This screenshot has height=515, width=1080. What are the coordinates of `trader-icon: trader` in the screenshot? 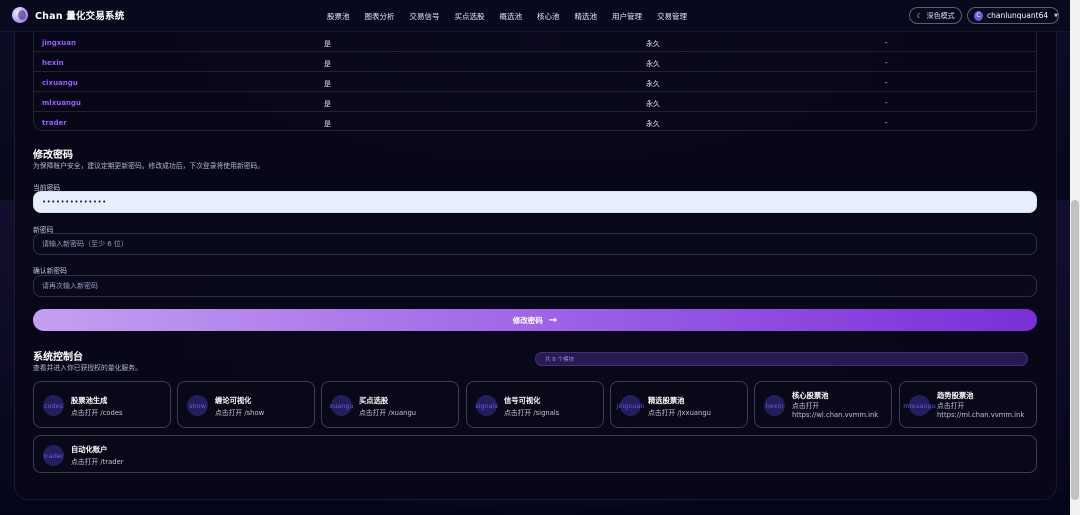 It's located at (53, 455).